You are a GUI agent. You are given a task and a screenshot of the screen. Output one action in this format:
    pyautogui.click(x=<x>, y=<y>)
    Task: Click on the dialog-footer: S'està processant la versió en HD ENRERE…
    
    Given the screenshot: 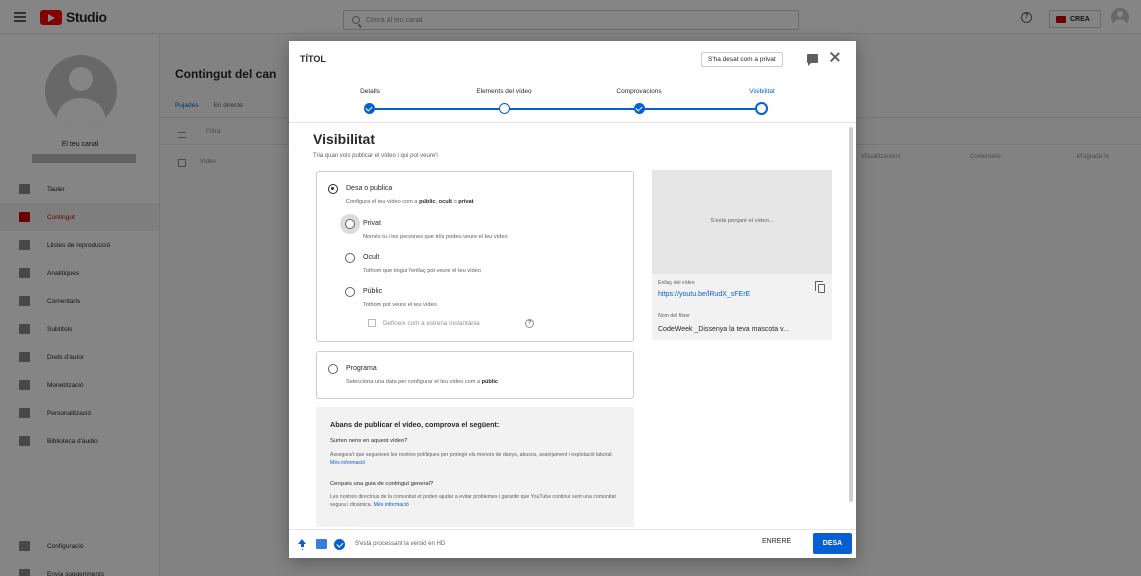 What is the action you would take?
    pyautogui.click(x=572, y=543)
    